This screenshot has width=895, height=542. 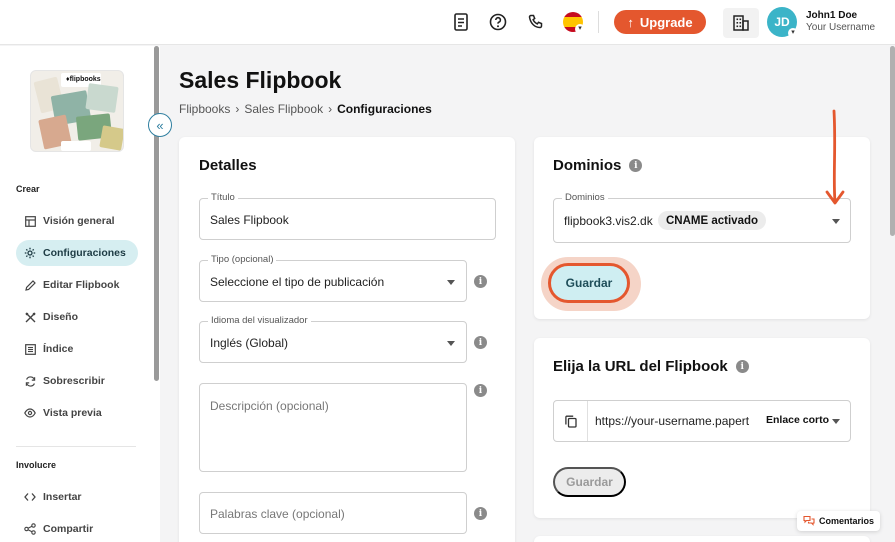 I want to click on section-label-create: Crear, so click(x=28, y=189).